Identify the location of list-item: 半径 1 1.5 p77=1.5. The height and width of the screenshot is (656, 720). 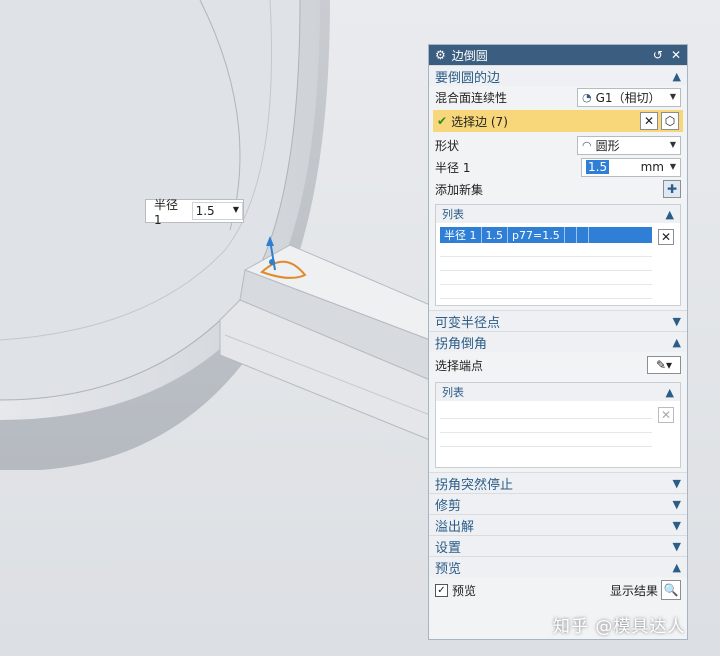
(546, 235).